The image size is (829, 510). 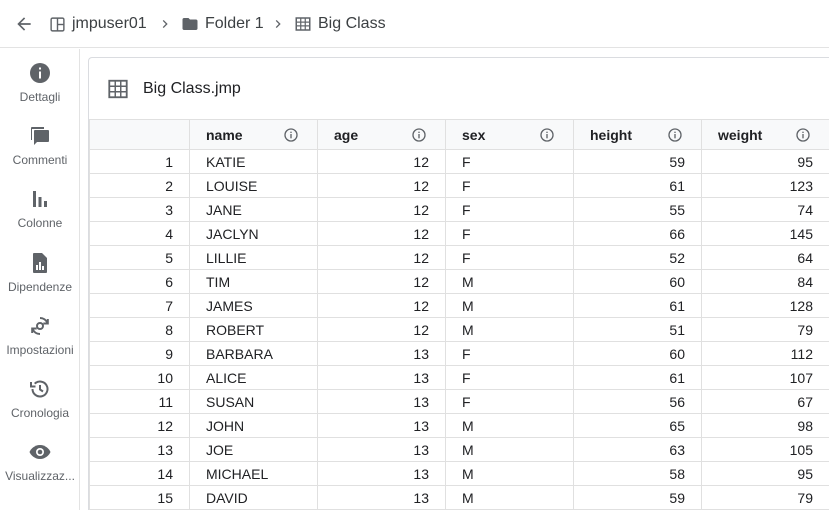 I want to click on column-header-weight: weight, so click(x=765, y=134).